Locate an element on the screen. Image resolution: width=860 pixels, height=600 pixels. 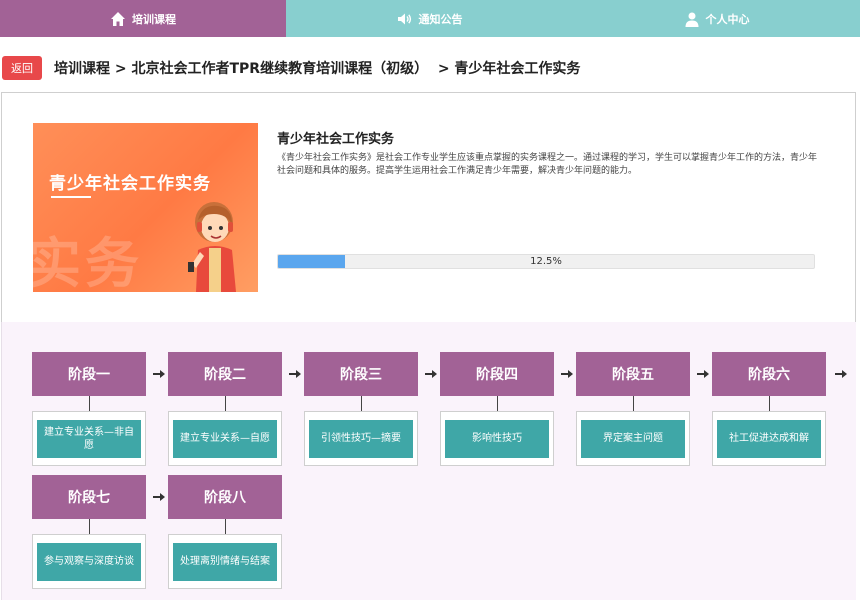
stage-lesson-box: 建立专业关系—自愿 is located at coordinates (225, 438).